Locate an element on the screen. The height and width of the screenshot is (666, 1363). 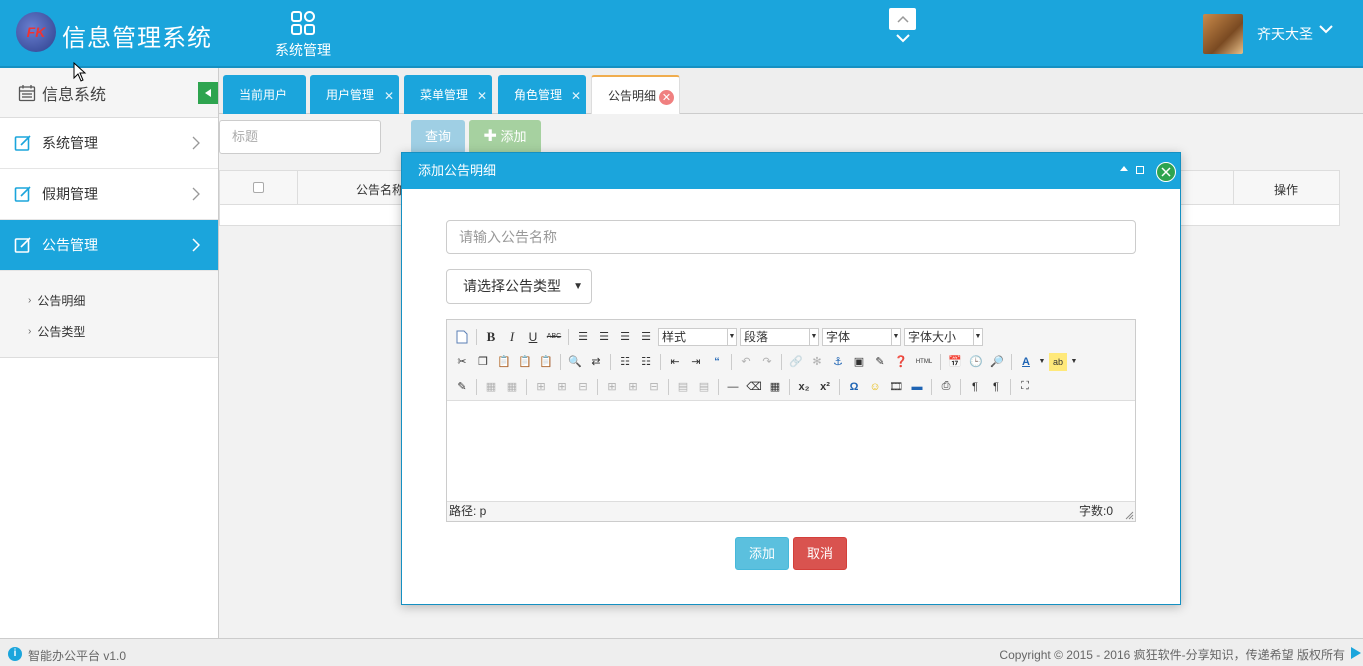
align-center-icon: ☰ is located at coordinates (604, 337).